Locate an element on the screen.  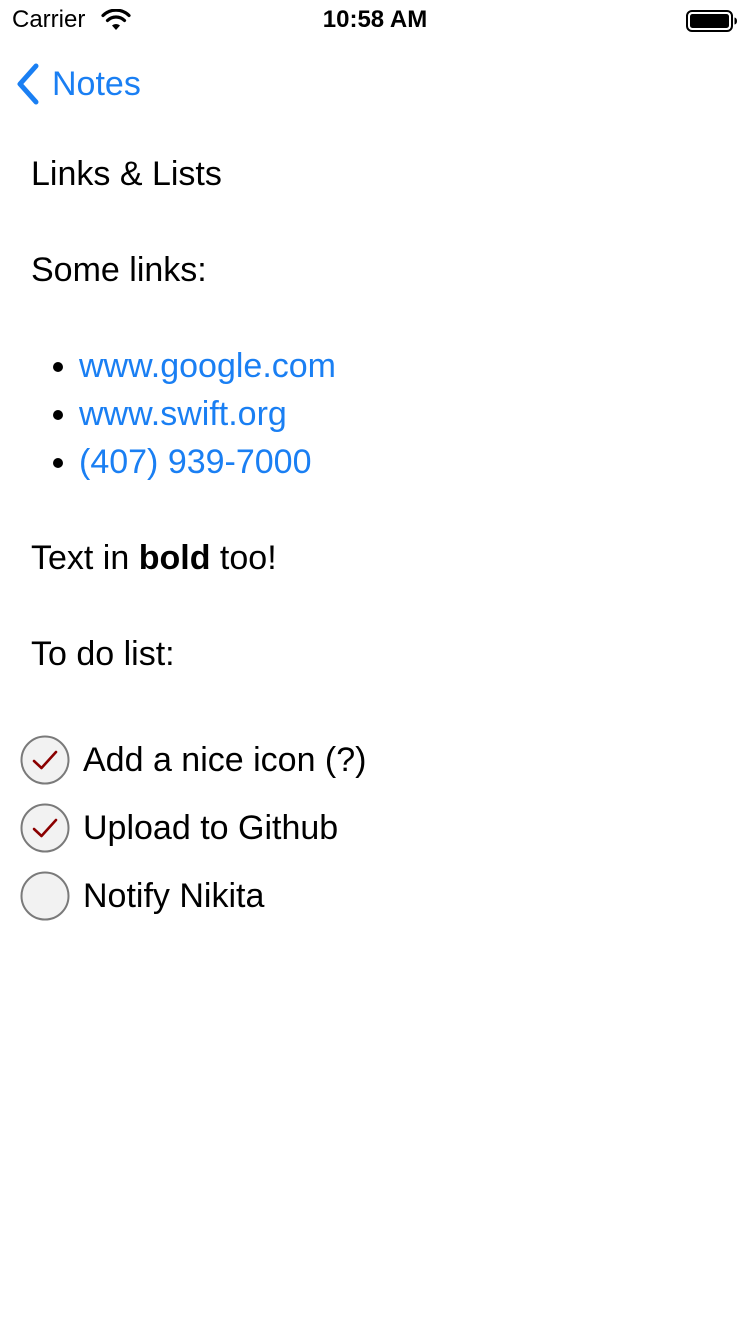
bold-text-line: Text in bold too! is located at coordinates (376, 558).